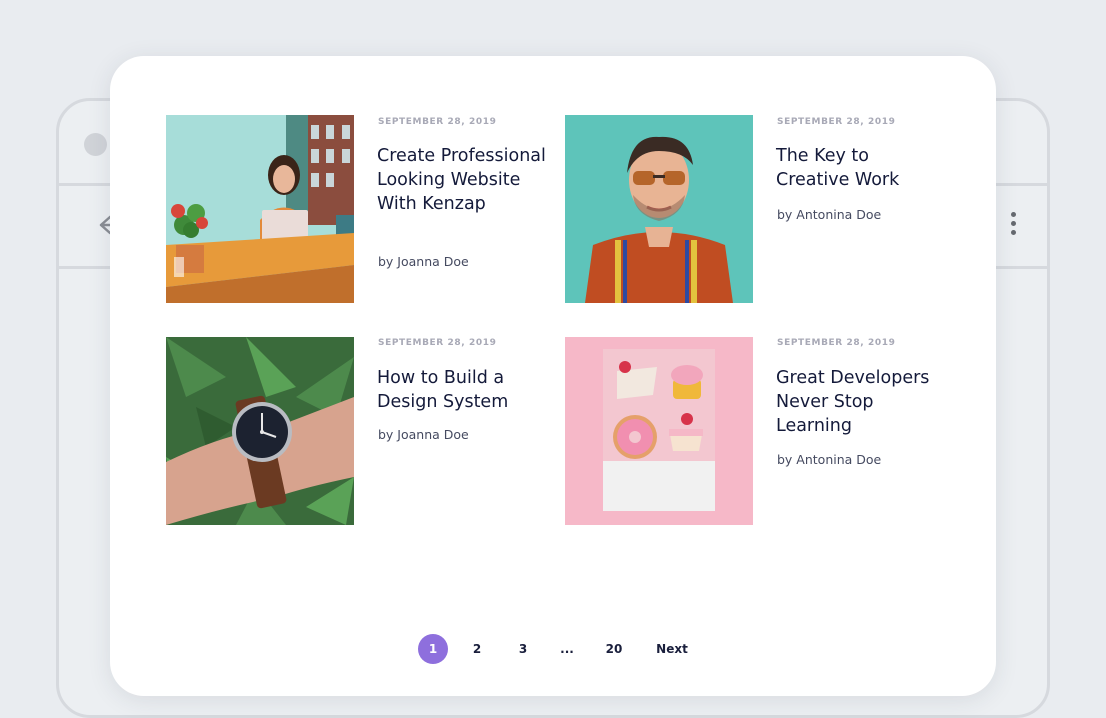 The height and width of the screenshot is (718, 1106). I want to click on post-title: The Key to Creative Work, so click(861, 168).